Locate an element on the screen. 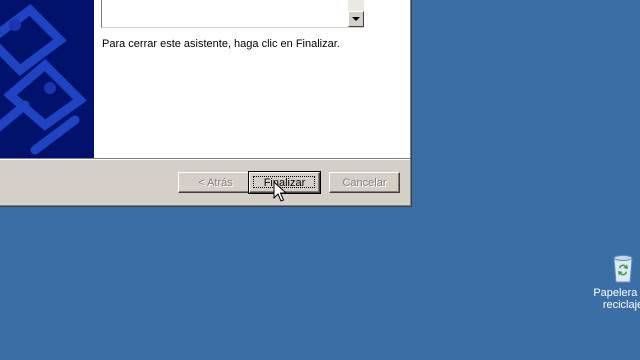 The width and height of the screenshot is (640, 360). scroll-down-button is located at coordinates (356, 19).